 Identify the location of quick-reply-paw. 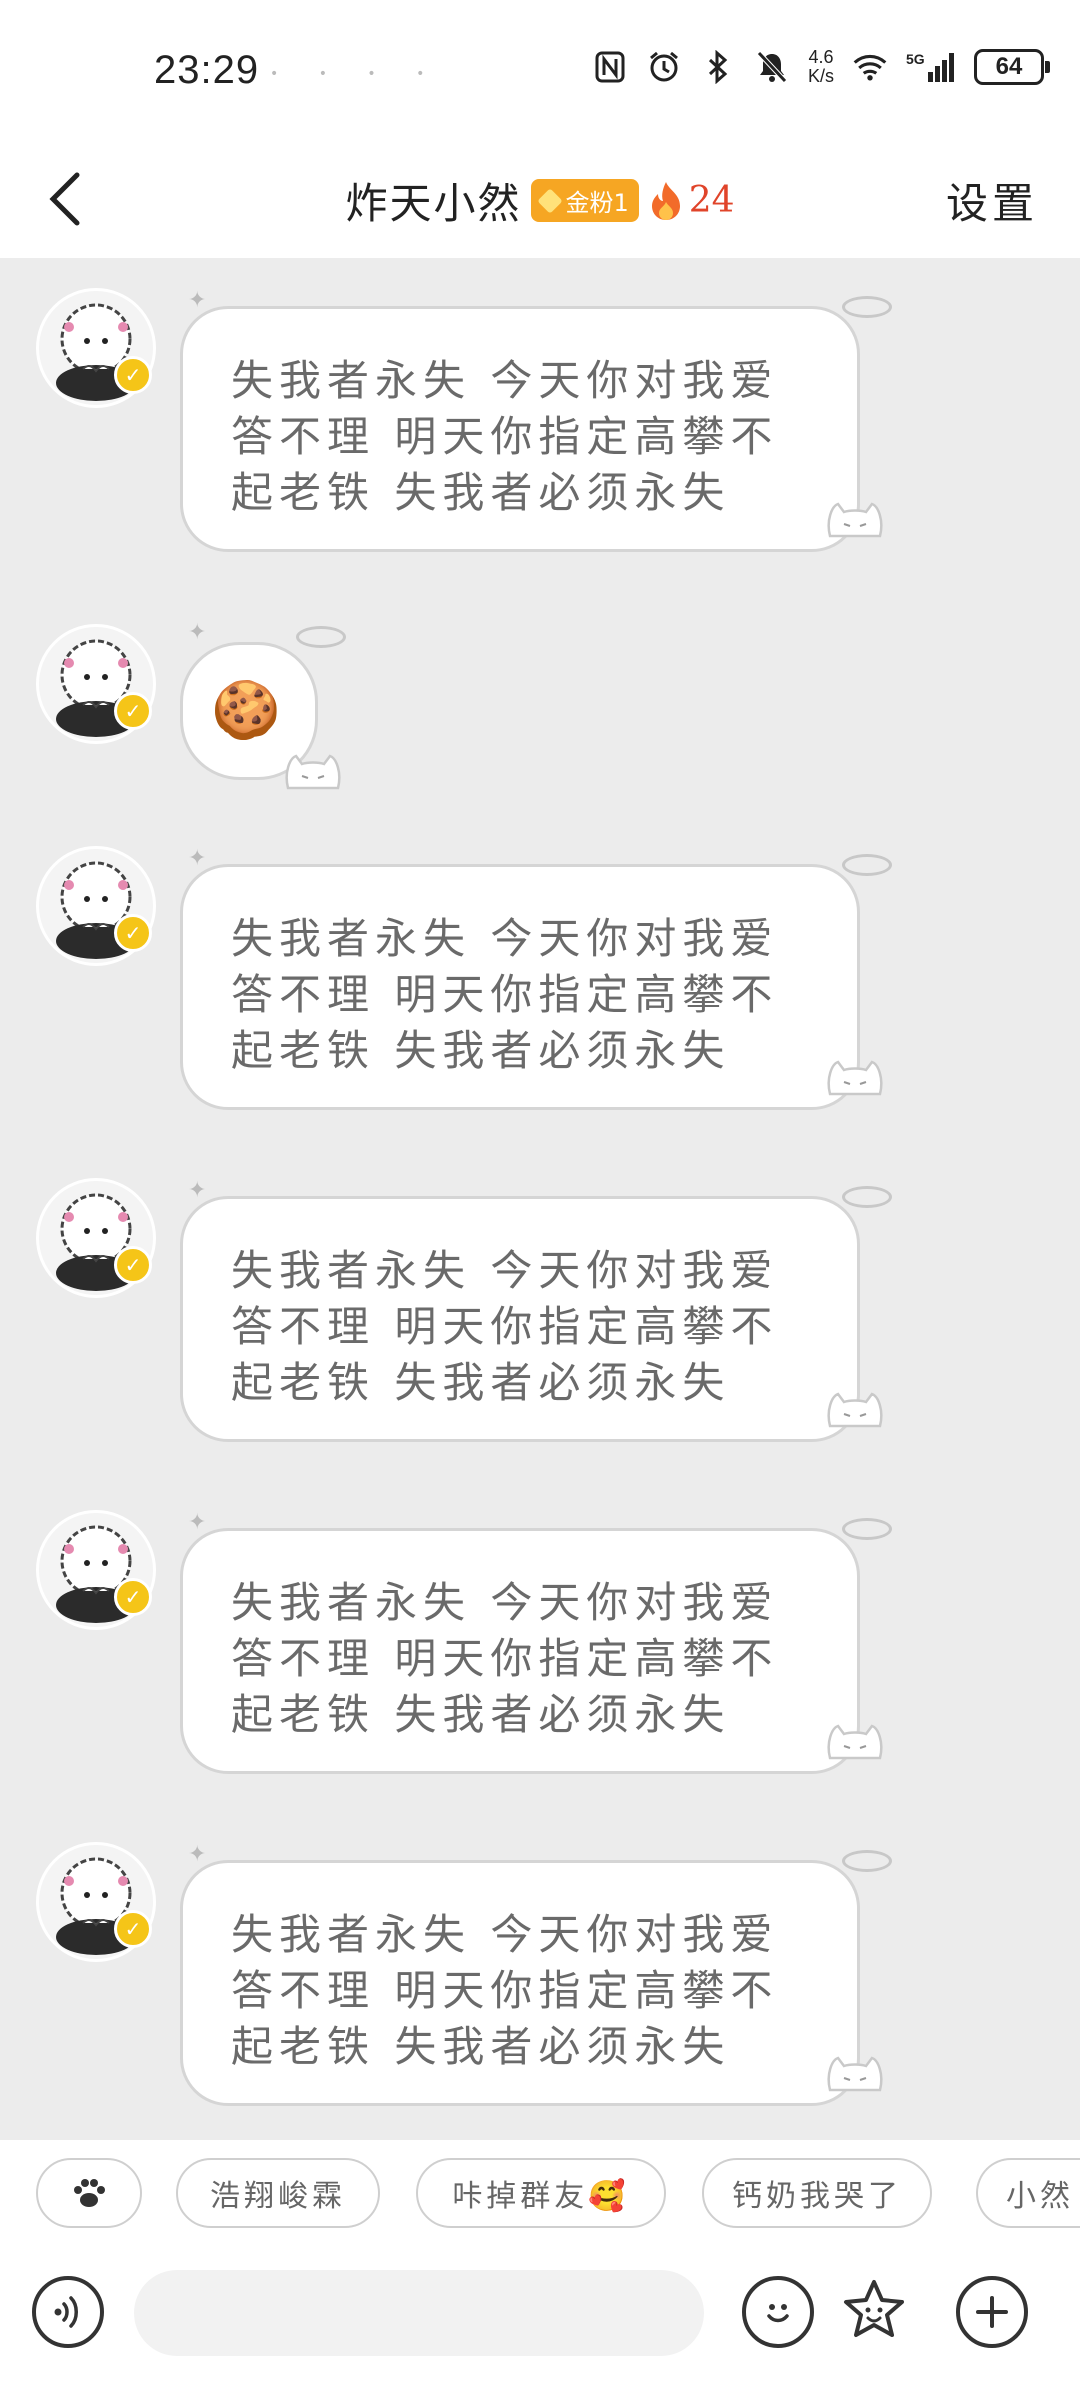
(89, 2193).